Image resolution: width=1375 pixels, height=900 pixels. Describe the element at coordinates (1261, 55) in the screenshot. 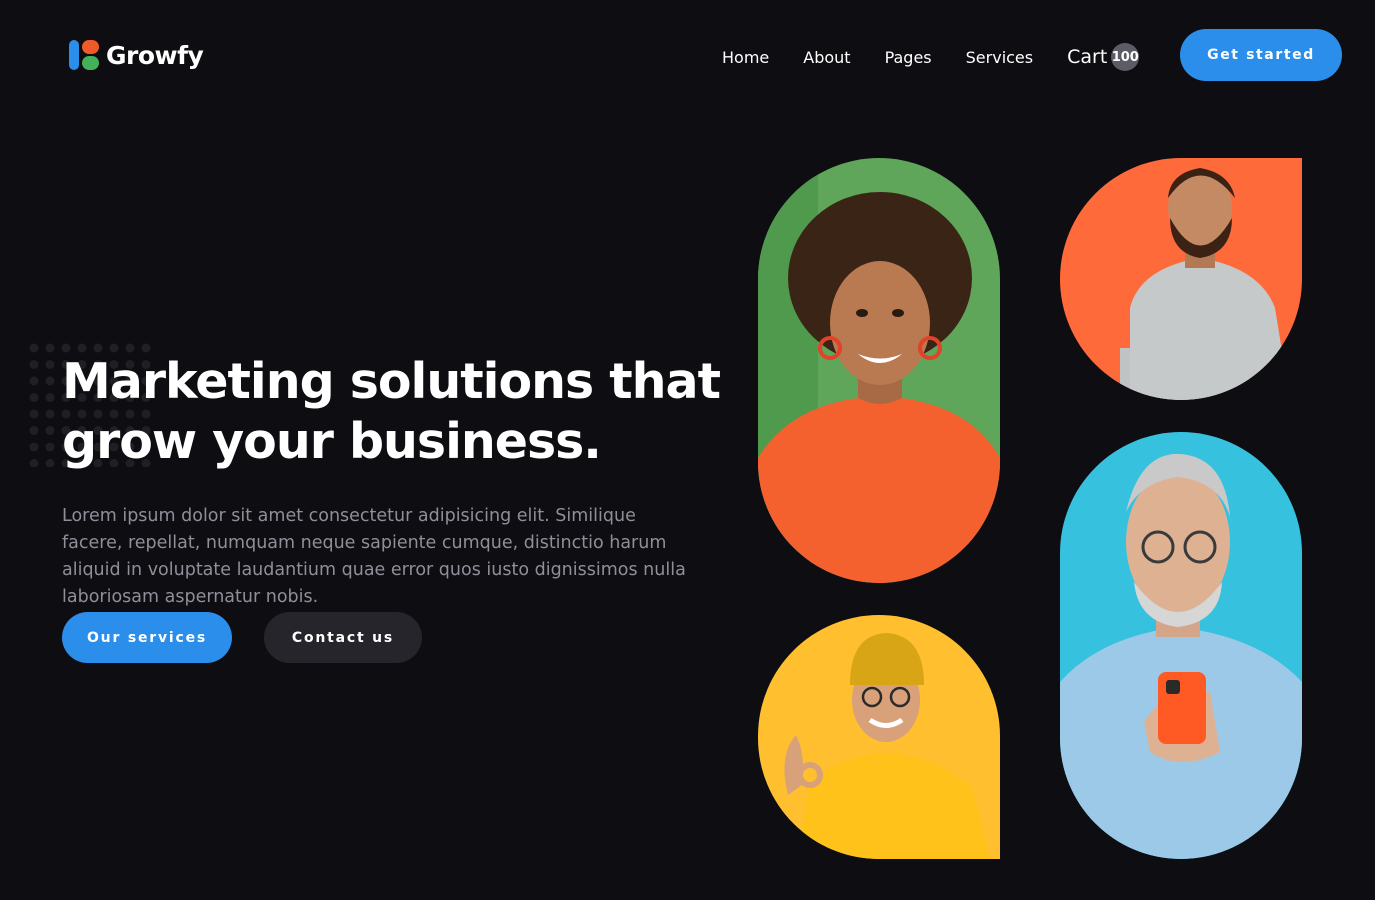

I see `get-started-button: Get started` at that location.